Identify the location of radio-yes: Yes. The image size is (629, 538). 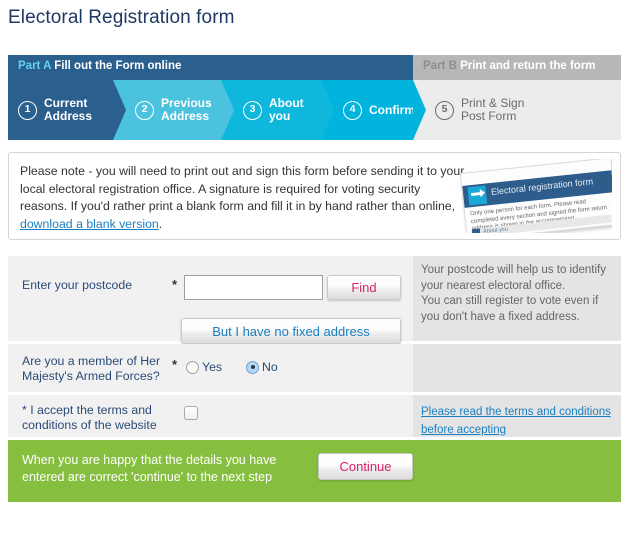
(204, 367).